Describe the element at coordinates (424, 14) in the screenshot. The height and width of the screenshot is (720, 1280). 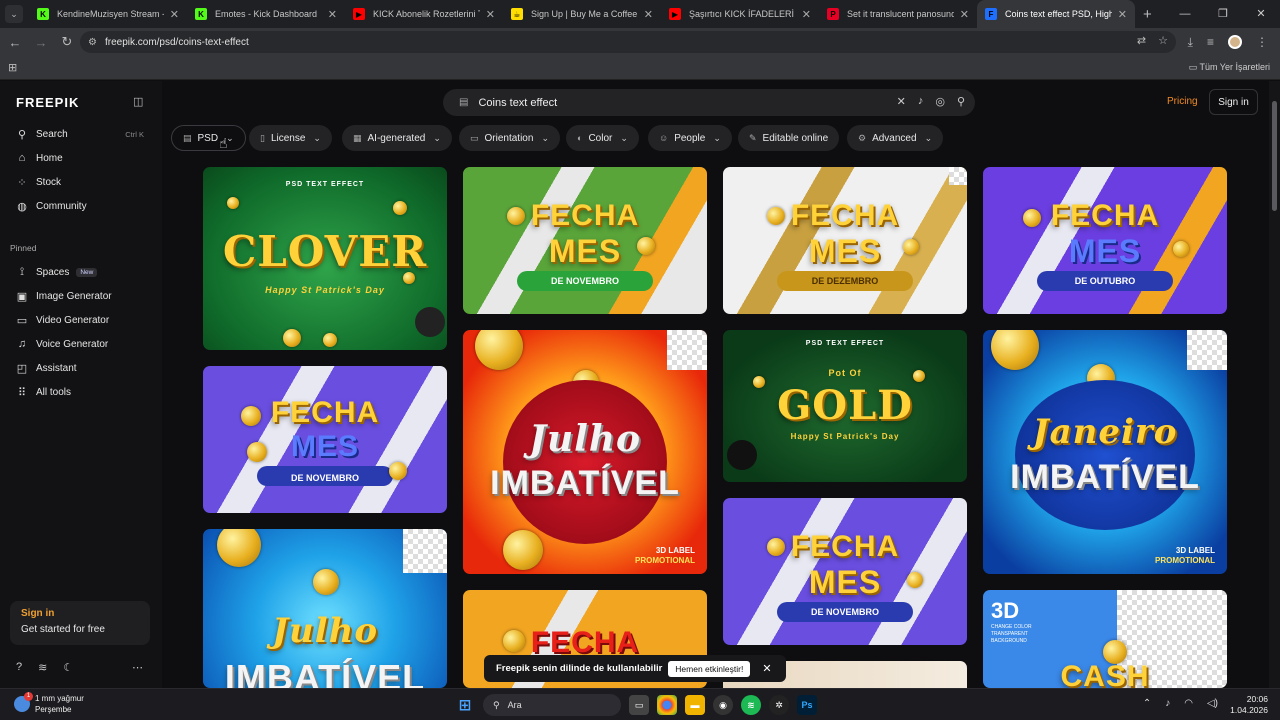
I see `browser-tab: ▶ KICK Abonelik Rozetlerini Tasarı ✕` at that location.